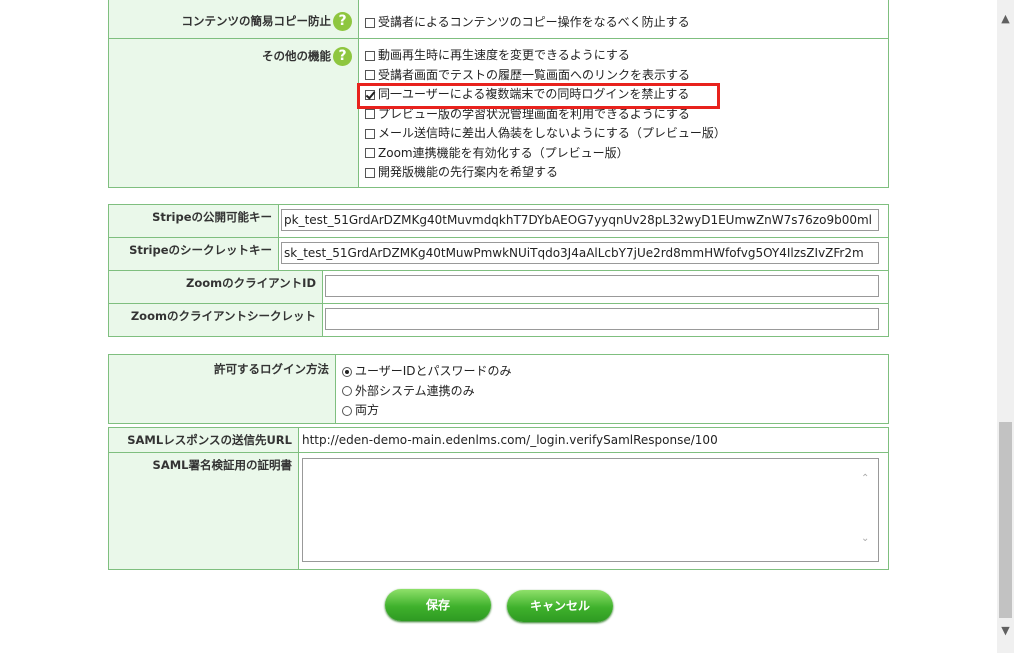 Image resolution: width=1014 pixels, height=653 pixels. What do you see at coordinates (612, 411) in the screenshot?
I see `login-option-both: 両方` at bounding box center [612, 411].